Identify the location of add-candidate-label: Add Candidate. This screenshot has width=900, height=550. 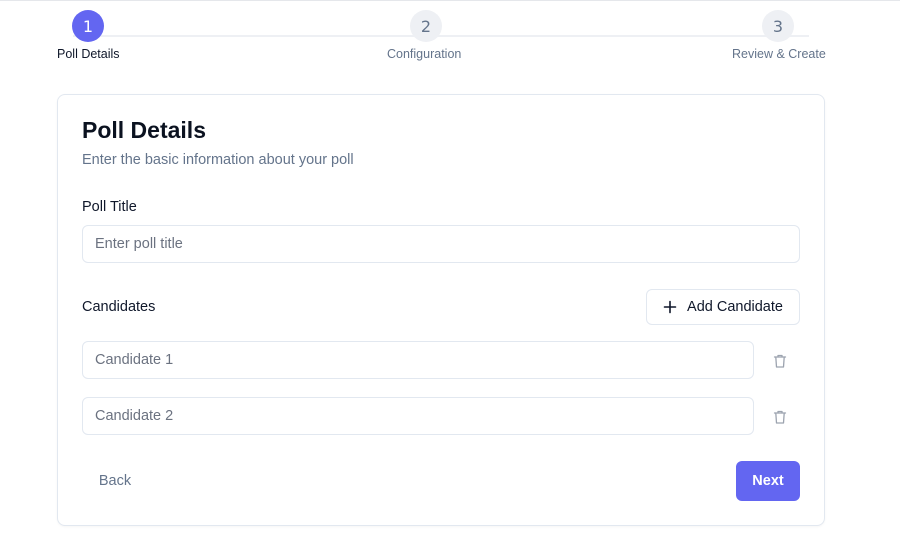
(735, 307).